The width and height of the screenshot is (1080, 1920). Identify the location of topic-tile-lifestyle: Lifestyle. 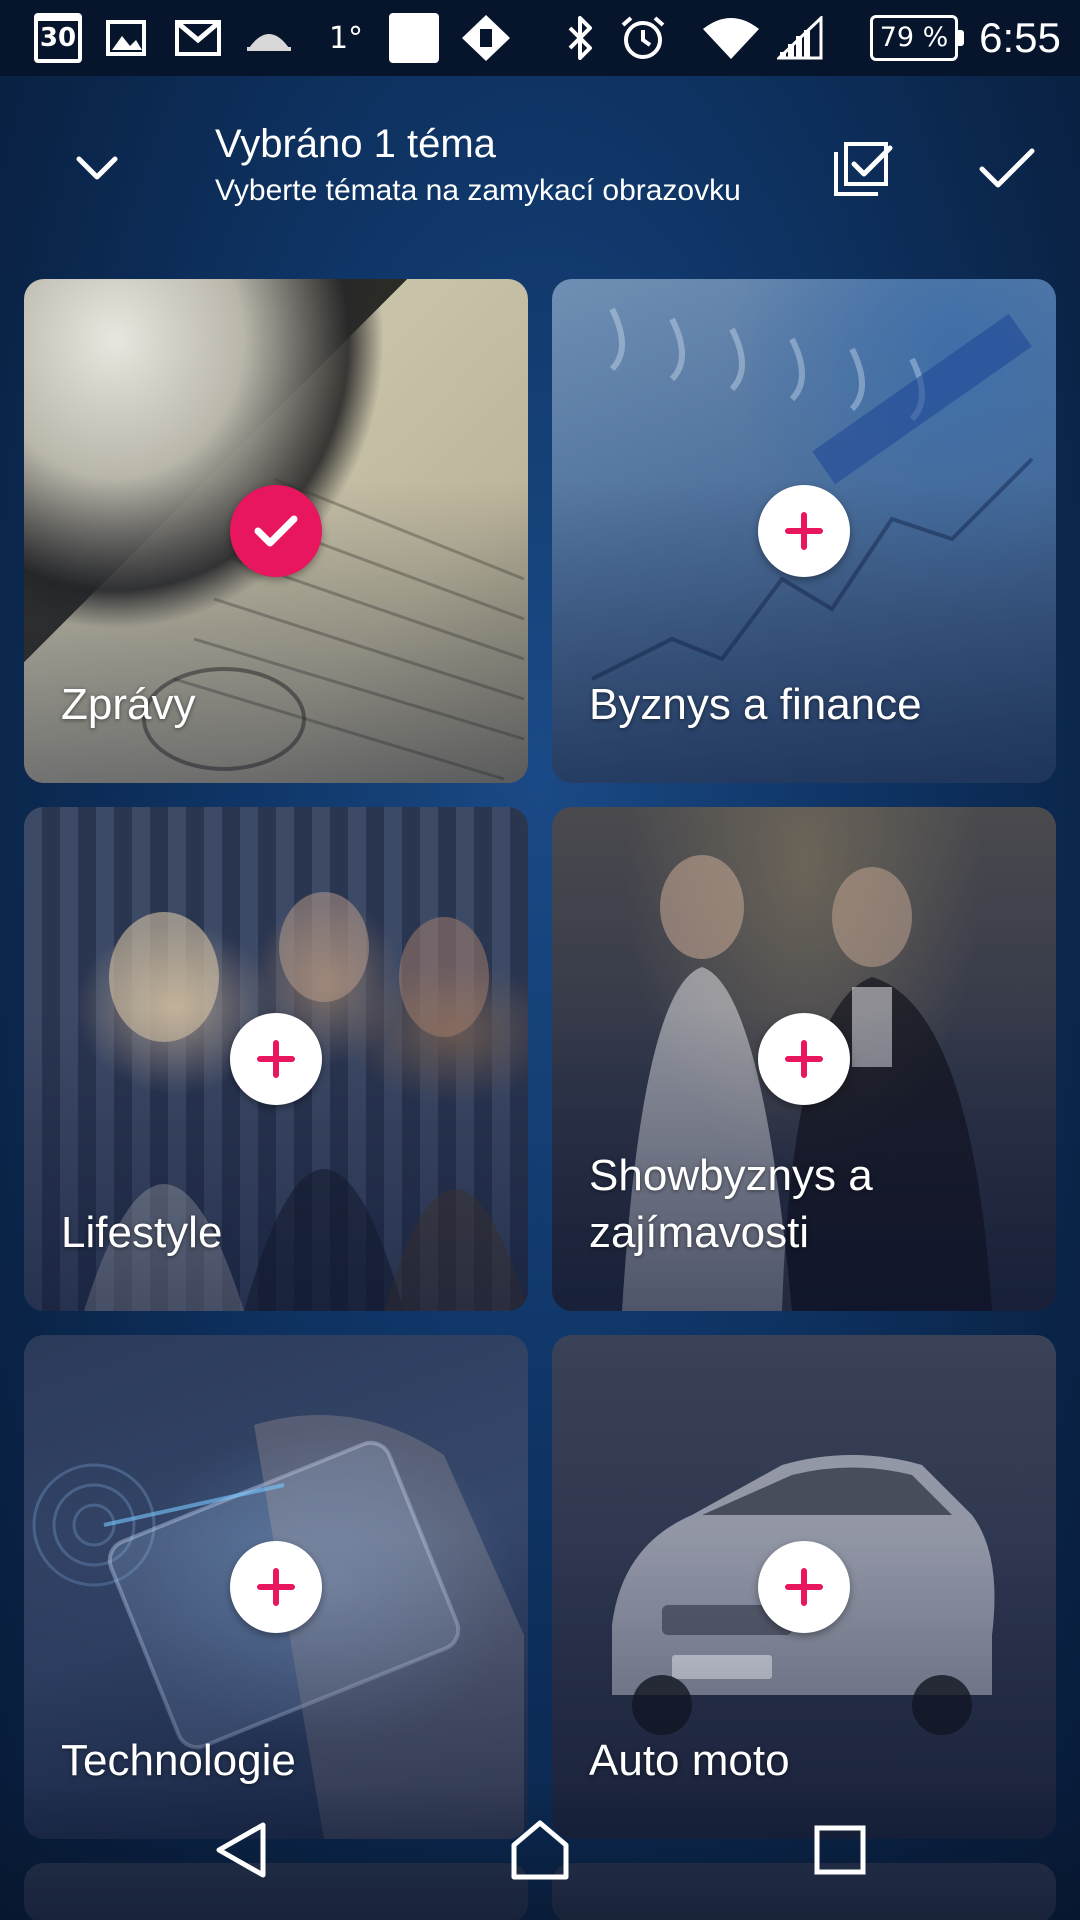
(276, 1059).